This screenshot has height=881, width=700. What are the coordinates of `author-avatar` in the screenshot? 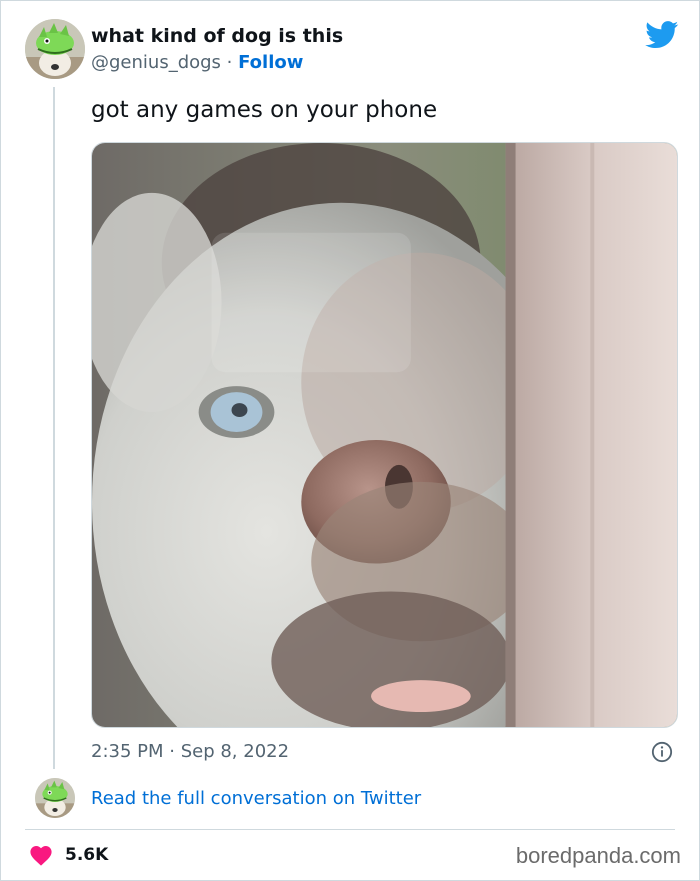 It's located at (55, 49).